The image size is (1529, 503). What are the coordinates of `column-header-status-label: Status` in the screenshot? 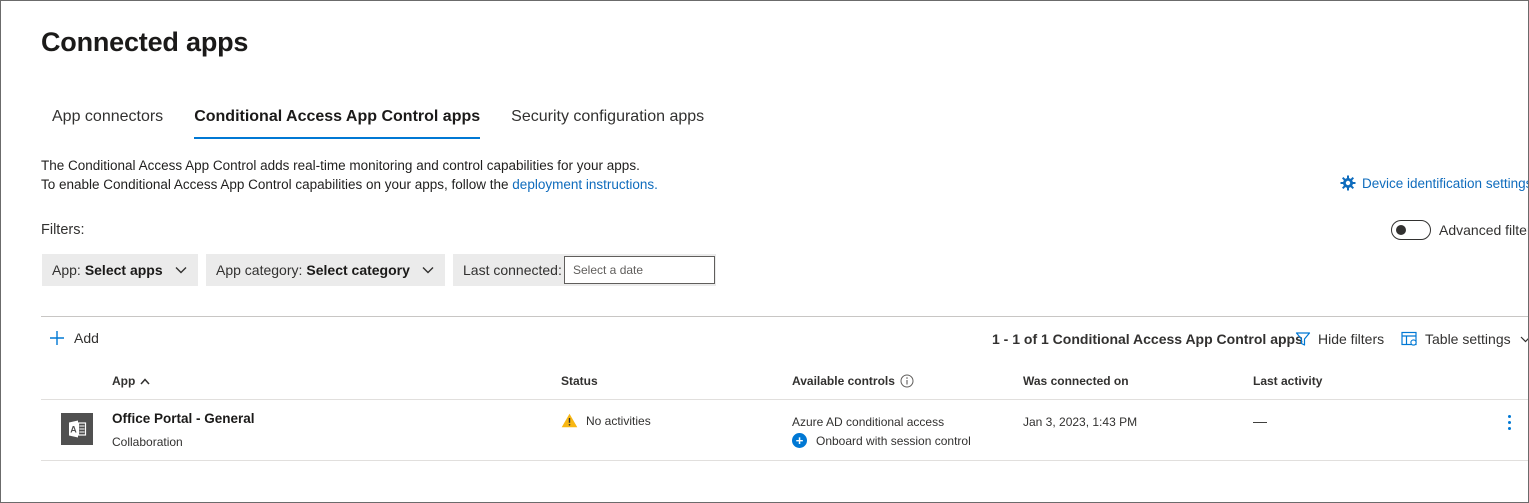 It's located at (579, 381).